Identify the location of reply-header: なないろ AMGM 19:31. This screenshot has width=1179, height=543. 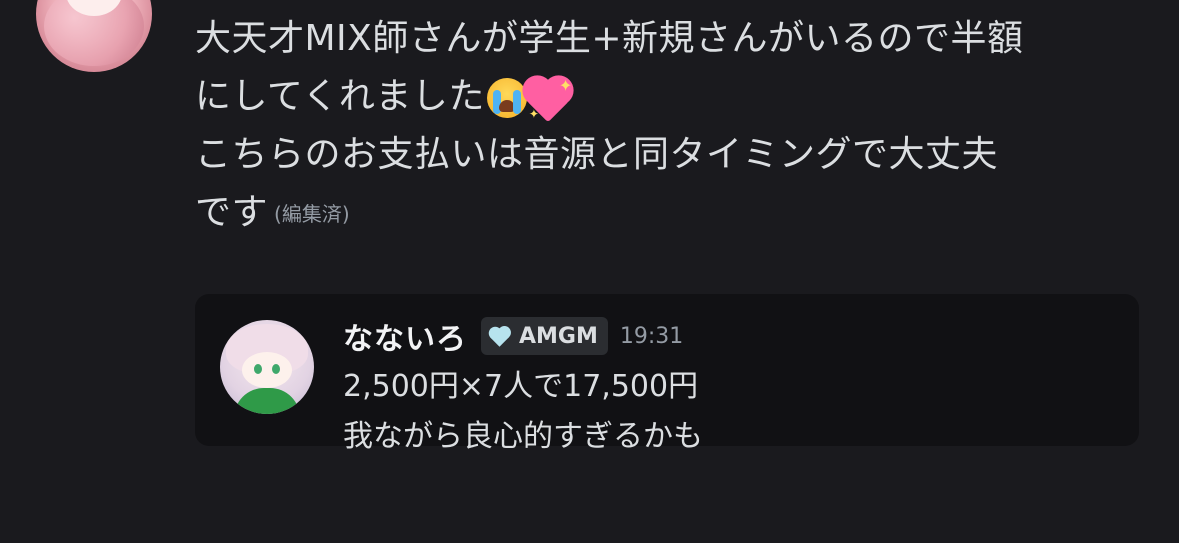
(513, 336).